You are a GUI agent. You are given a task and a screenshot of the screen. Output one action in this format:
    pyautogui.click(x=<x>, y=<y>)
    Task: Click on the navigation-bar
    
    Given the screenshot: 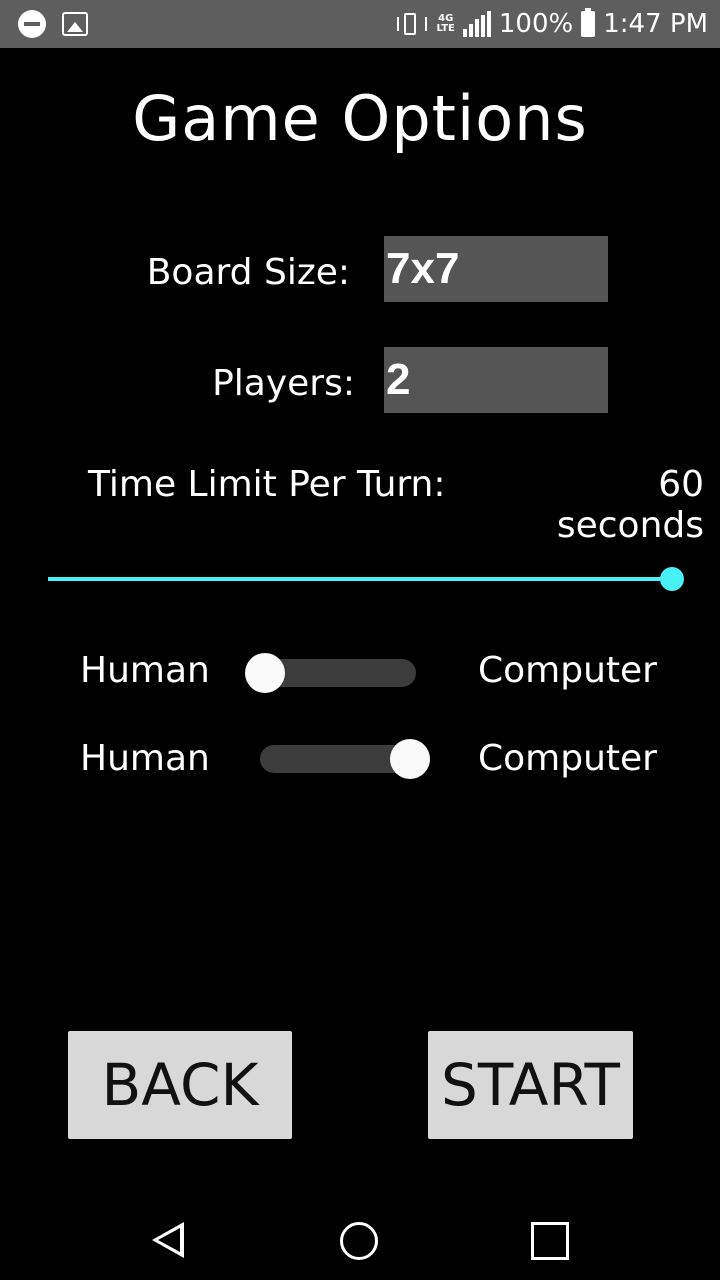 What is the action you would take?
    pyautogui.click(x=360, y=1240)
    